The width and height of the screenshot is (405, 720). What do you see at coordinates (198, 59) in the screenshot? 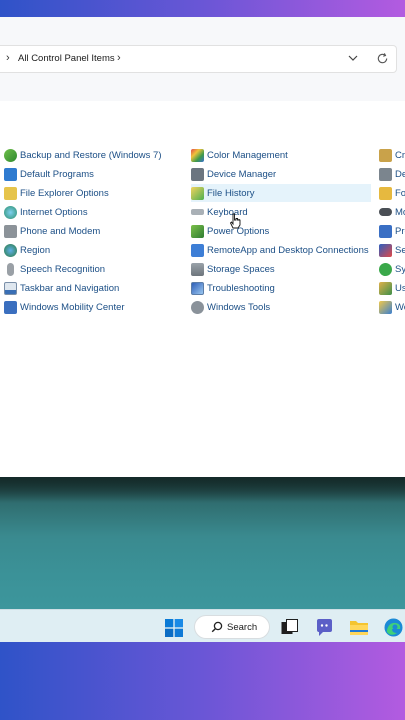
I see `address-bar: › All Control Panel Items ›` at bounding box center [198, 59].